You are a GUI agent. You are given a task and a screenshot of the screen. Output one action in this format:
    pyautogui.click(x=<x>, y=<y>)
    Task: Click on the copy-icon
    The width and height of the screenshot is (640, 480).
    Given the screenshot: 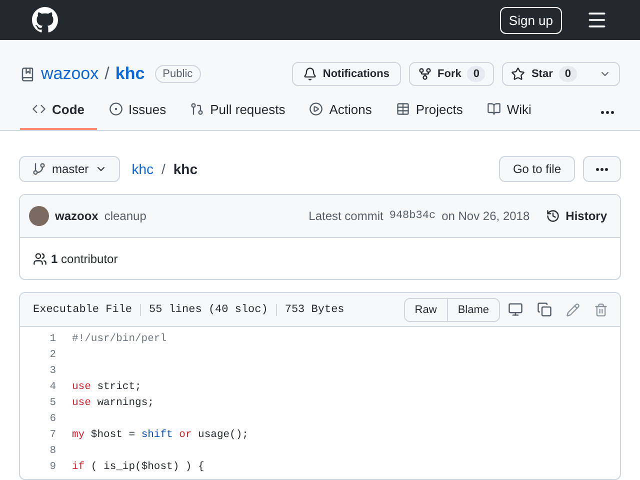 What is the action you would take?
    pyautogui.click(x=544, y=309)
    